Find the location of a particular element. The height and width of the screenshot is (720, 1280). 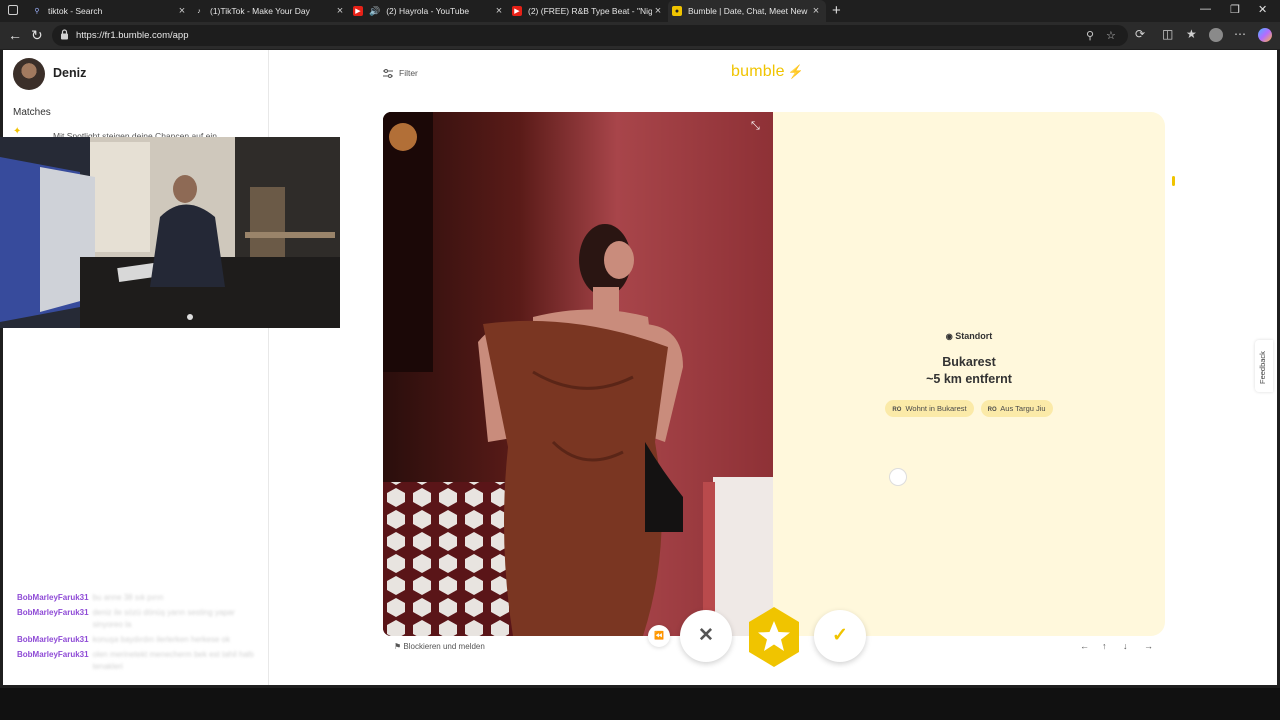

extensions-icon: ⟳ is located at coordinates (1140, 34).